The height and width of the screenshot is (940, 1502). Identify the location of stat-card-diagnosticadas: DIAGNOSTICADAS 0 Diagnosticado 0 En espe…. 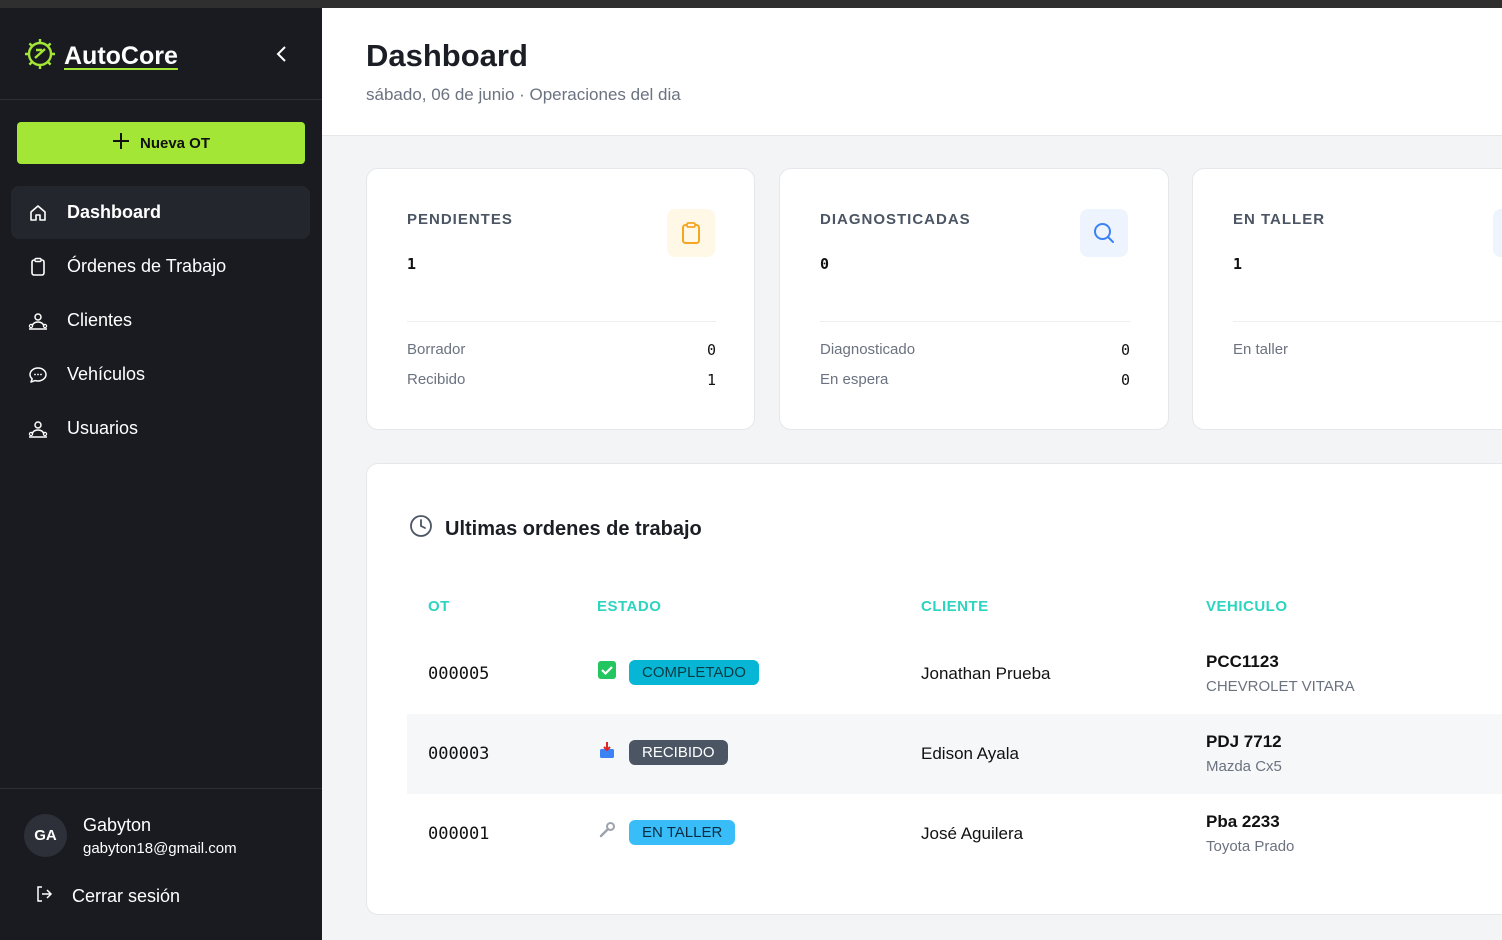
(974, 299).